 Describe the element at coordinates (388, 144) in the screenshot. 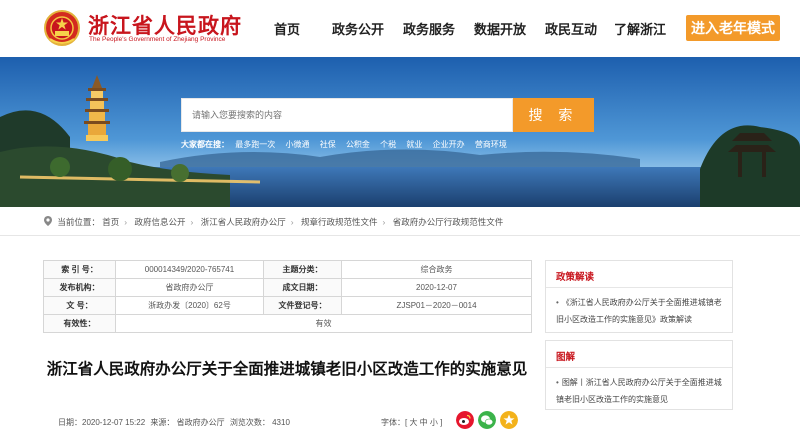

I see `hot-term: 个税` at that location.